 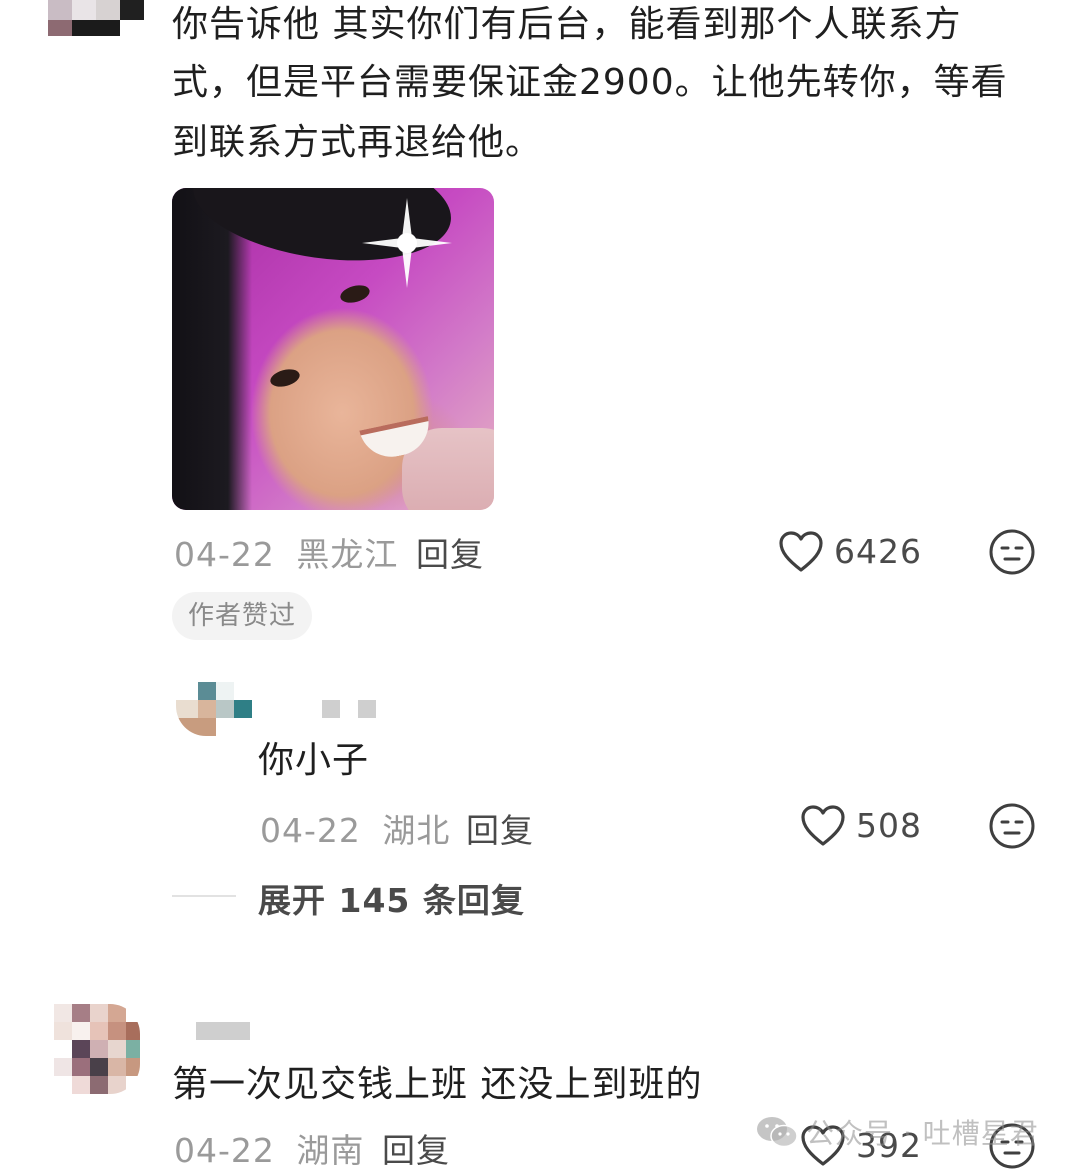 What do you see at coordinates (357, 142) in the screenshot?
I see `comment1-line3: 到联系方式再退给他。` at bounding box center [357, 142].